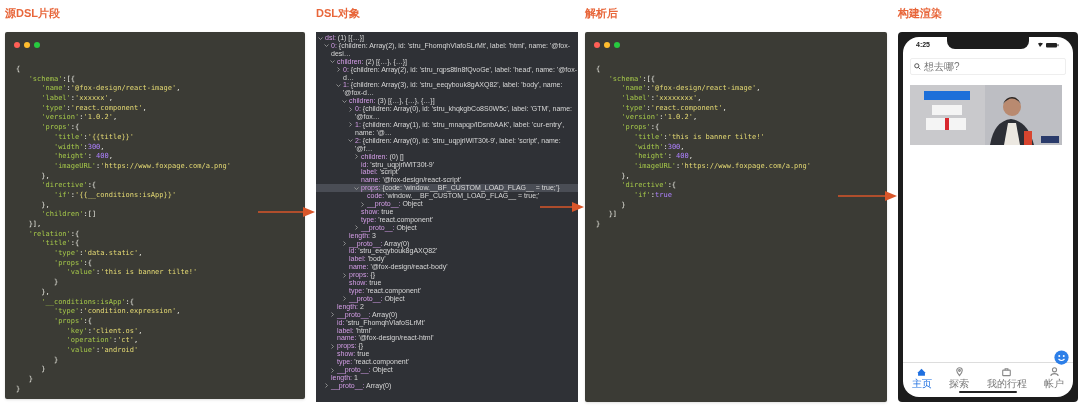 The image size is (1080, 410). Describe the element at coordinates (338, 13) in the screenshot. I see `stage-title: DSL对象` at that location.